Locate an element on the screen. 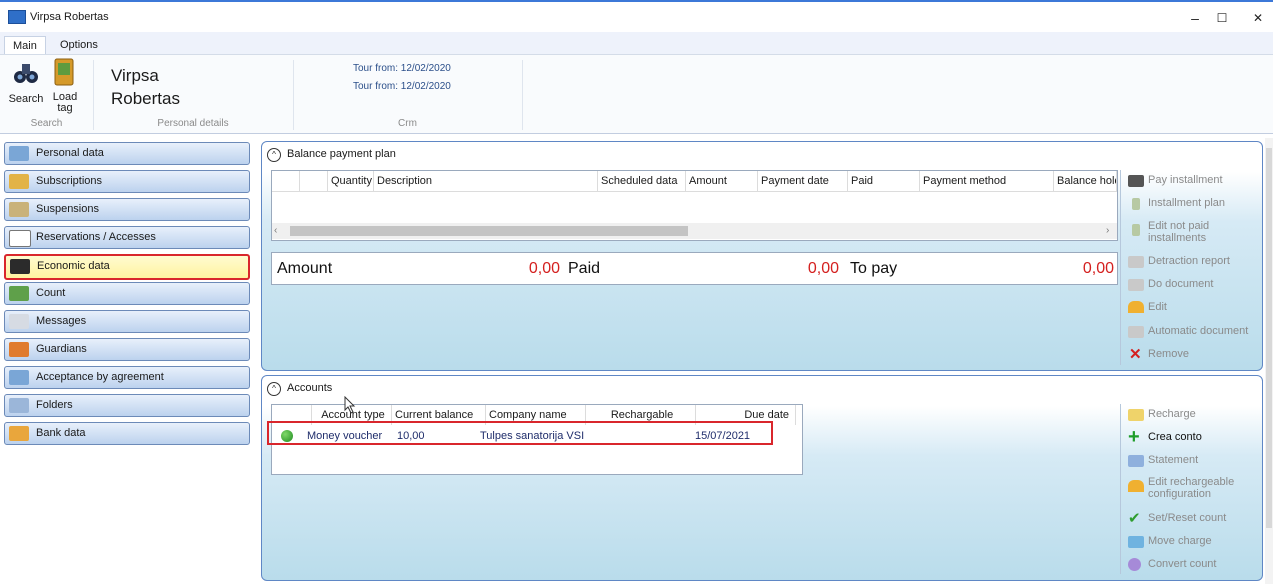 This screenshot has height=584, width=1273. action-label: Edit not paid installments is located at coordinates (1179, 232).